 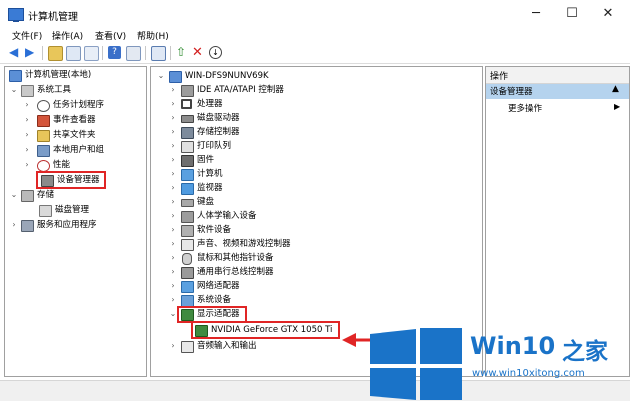 What do you see at coordinates (67, 35) in the screenshot?
I see `menu-action: 操作(A)` at bounding box center [67, 35].